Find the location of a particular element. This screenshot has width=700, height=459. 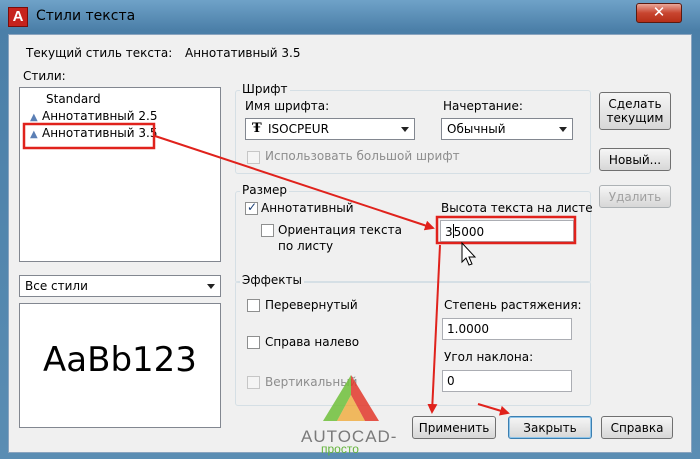

checkmark-icon: ✓ is located at coordinates (252, 207).